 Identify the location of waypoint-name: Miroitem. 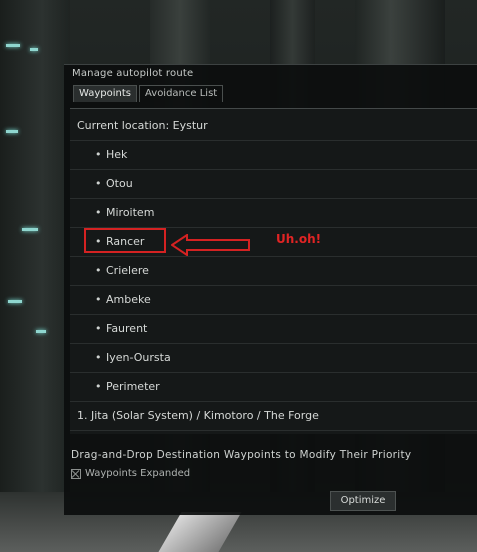
(130, 212).